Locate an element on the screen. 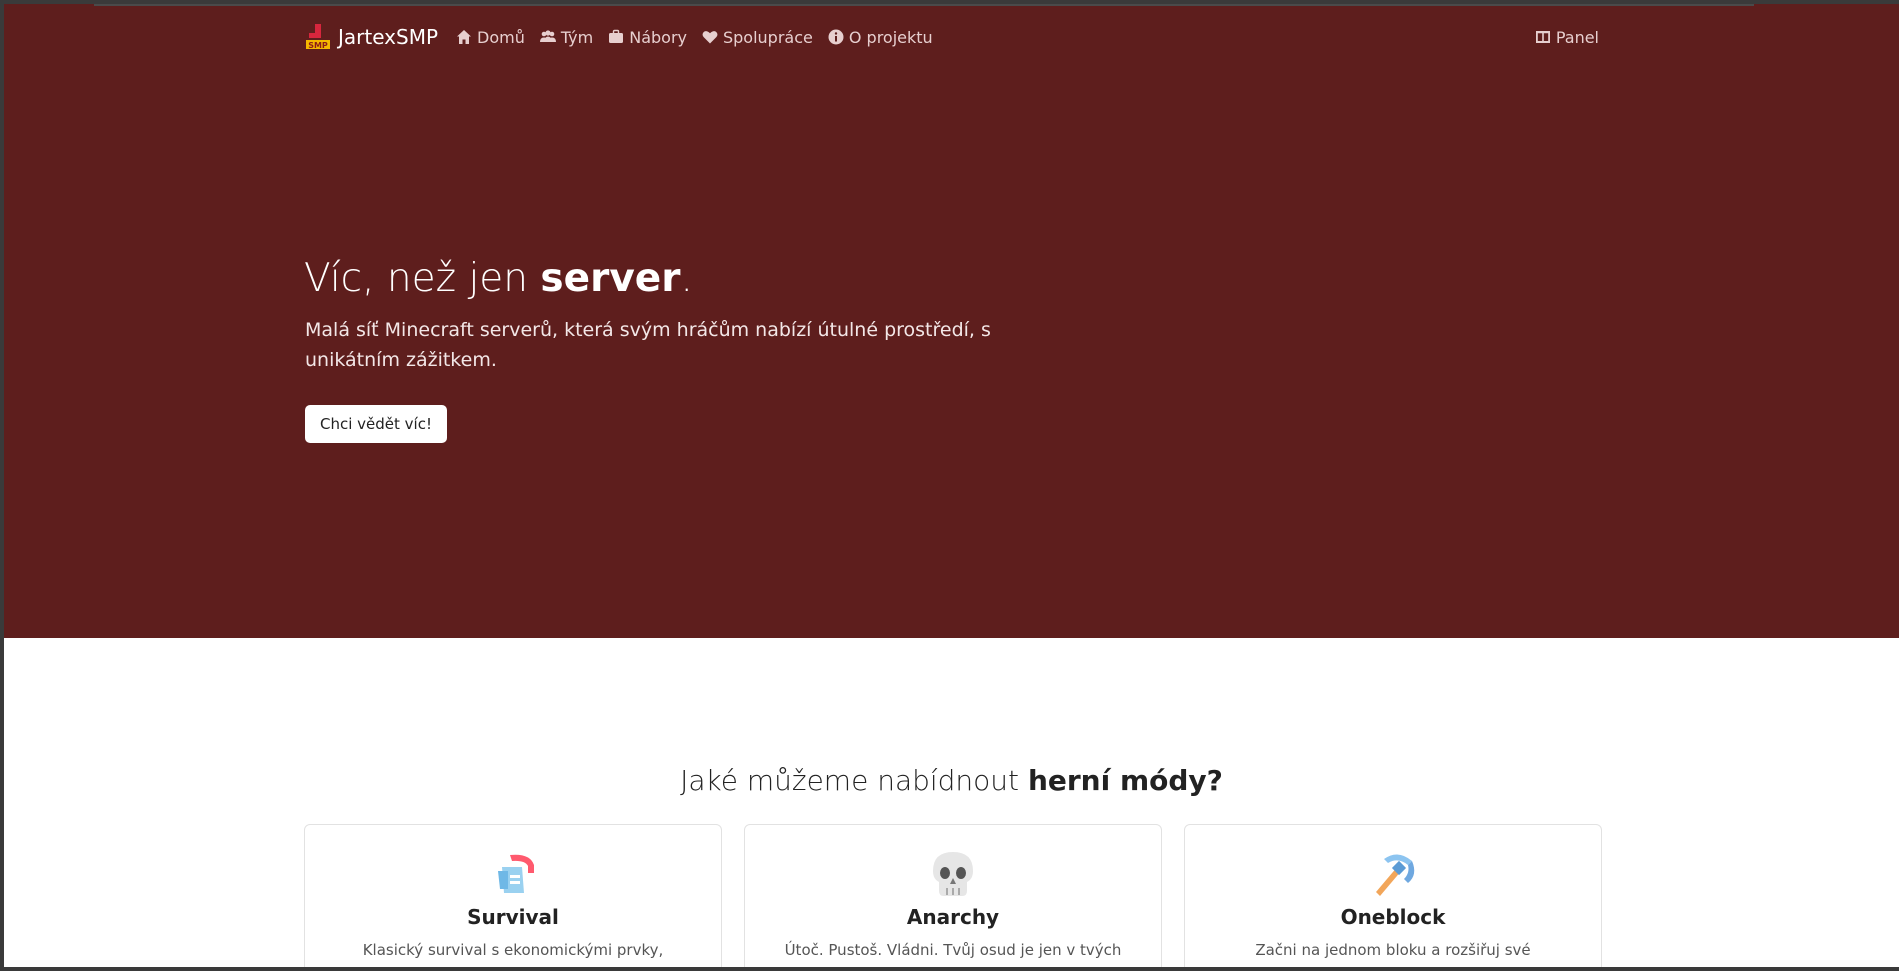  brand-link: SMP JartexSMP is located at coordinates (371, 37).